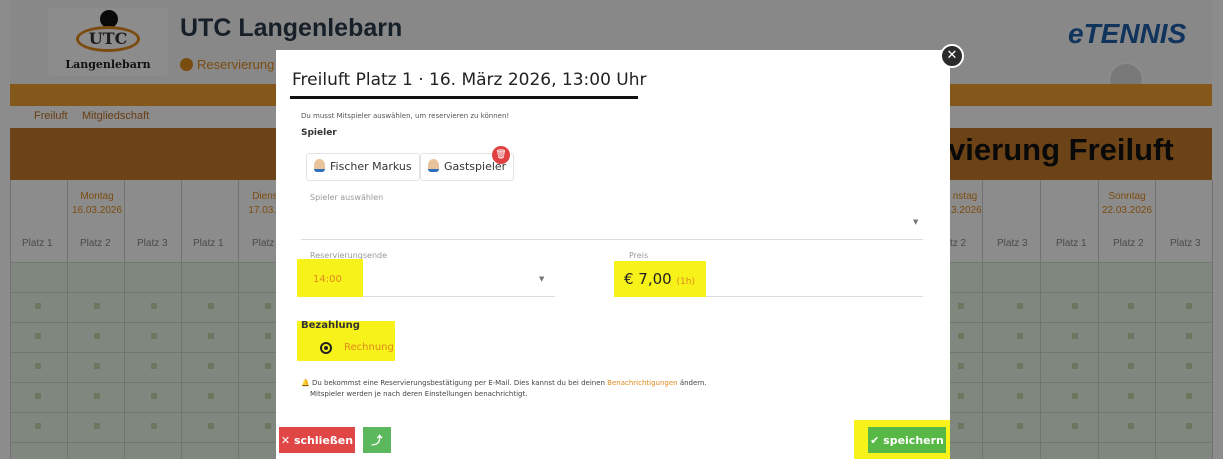  Describe the element at coordinates (327, 279) in the screenshot. I see `reservation-end-value: 14:00` at that location.